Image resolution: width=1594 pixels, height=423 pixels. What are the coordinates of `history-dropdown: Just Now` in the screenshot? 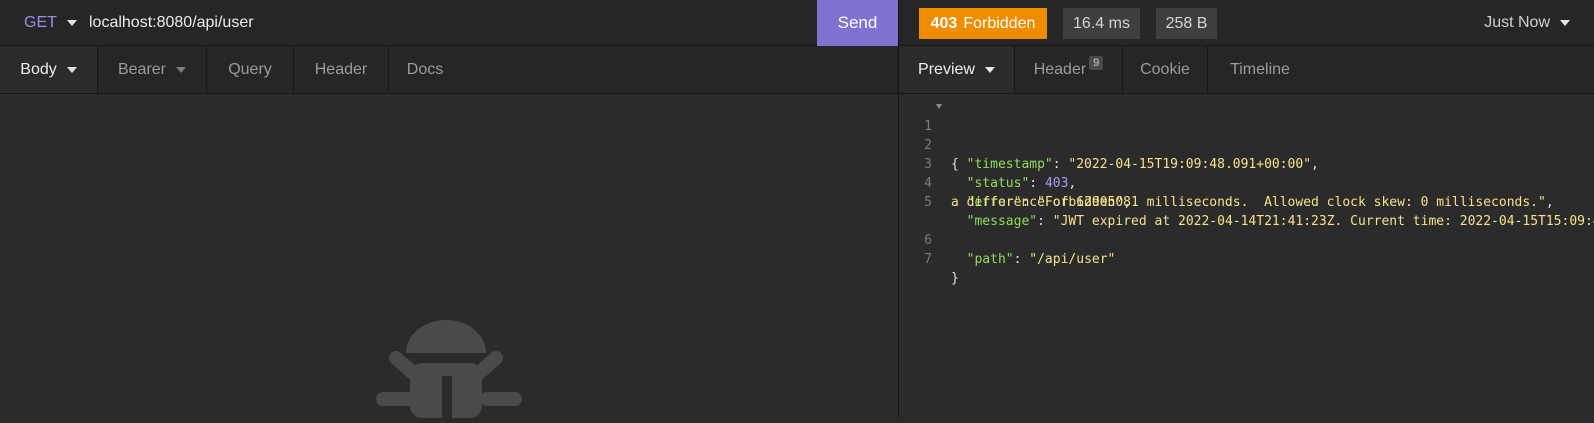 It's located at (1527, 23).